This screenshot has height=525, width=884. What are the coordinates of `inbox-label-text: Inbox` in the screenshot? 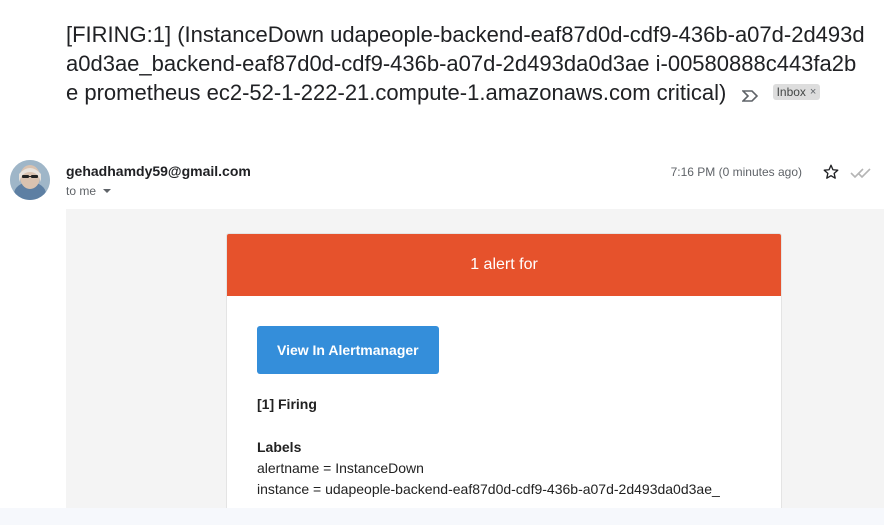 It's located at (791, 92).